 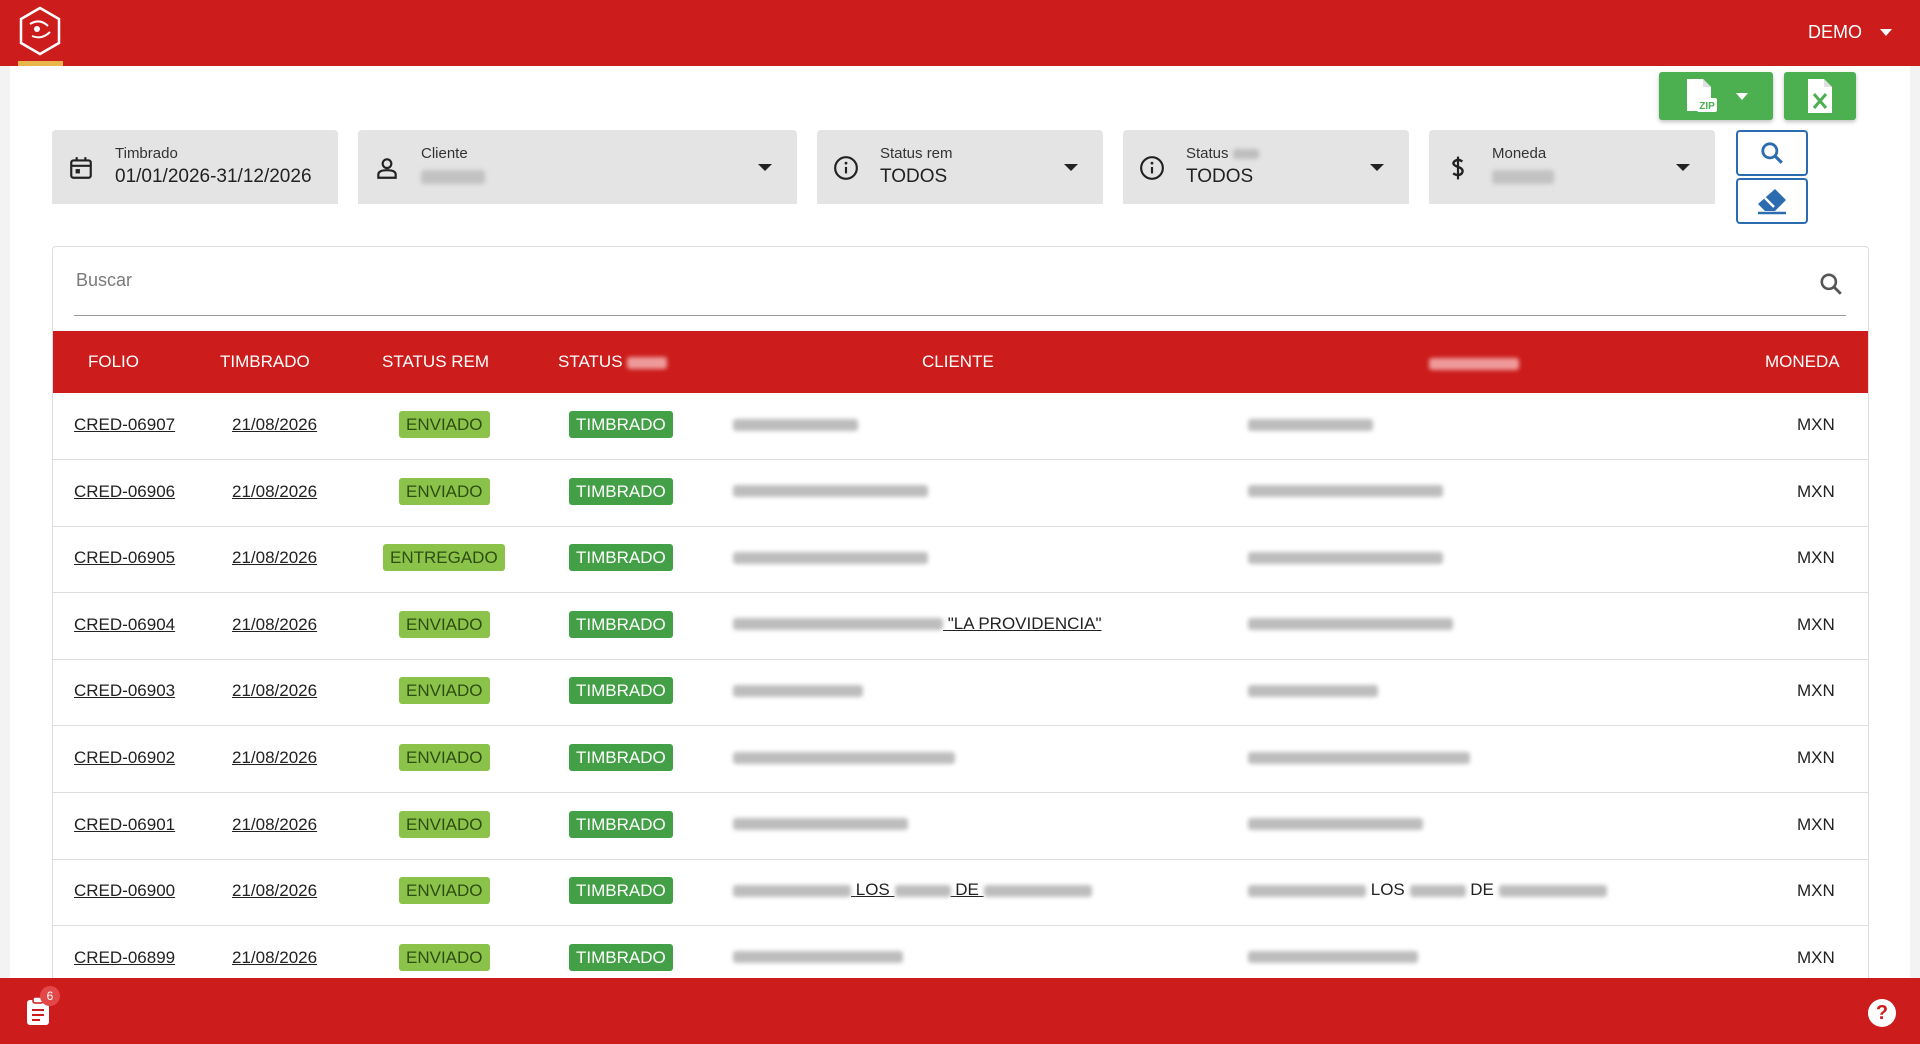 What do you see at coordinates (113, 362) in the screenshot?
I see `column-header-folio: FOLIO` at bounding box center [113, 362].